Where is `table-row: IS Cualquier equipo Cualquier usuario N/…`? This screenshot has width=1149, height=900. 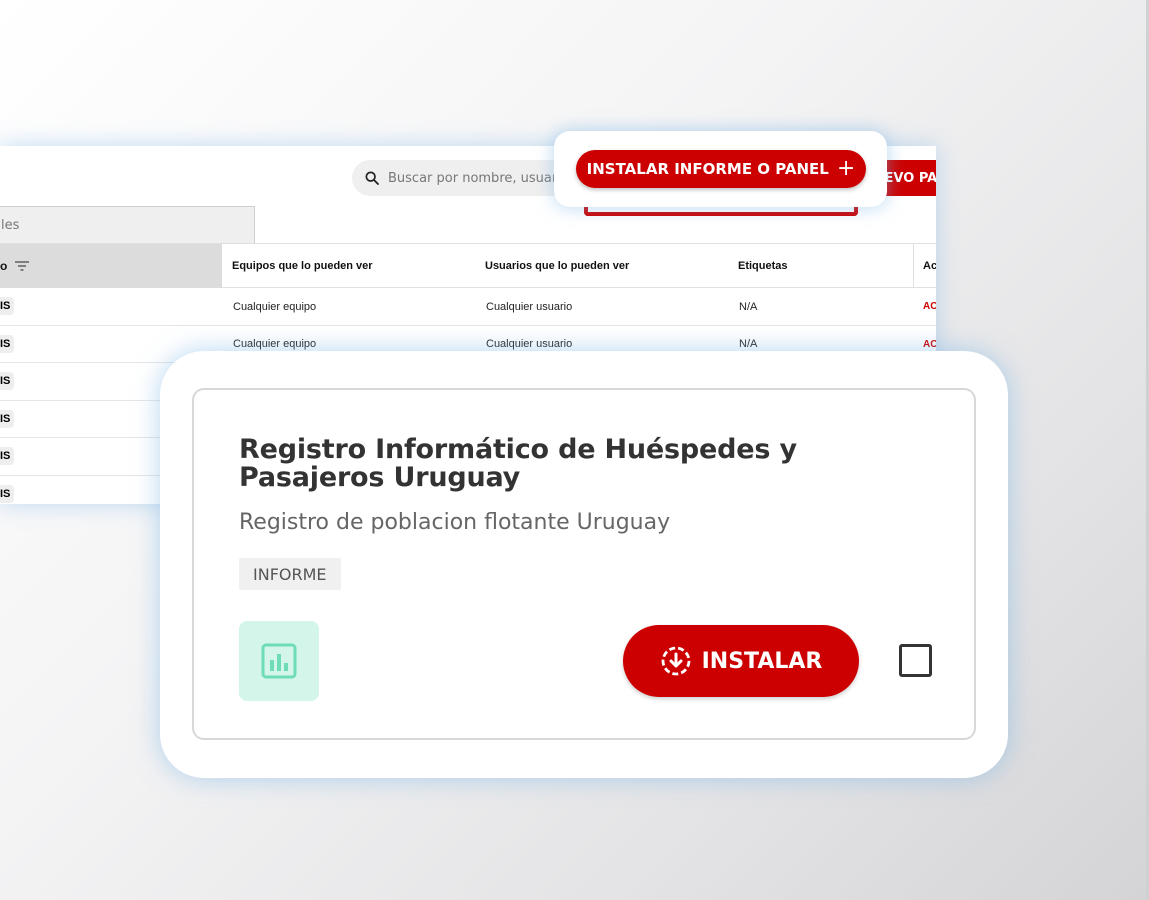
table-row: IS Cualquier equipo Cualquier usuario N/… is located at coordinates (468, 307).